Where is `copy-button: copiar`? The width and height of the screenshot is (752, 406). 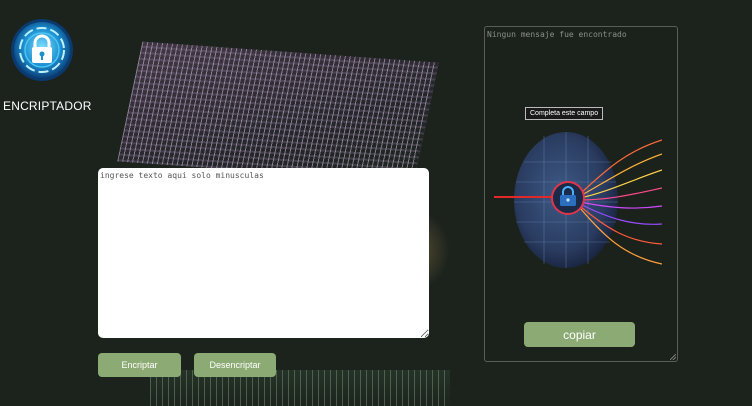
copy-button: copiar is located at coordinates (579, 334).